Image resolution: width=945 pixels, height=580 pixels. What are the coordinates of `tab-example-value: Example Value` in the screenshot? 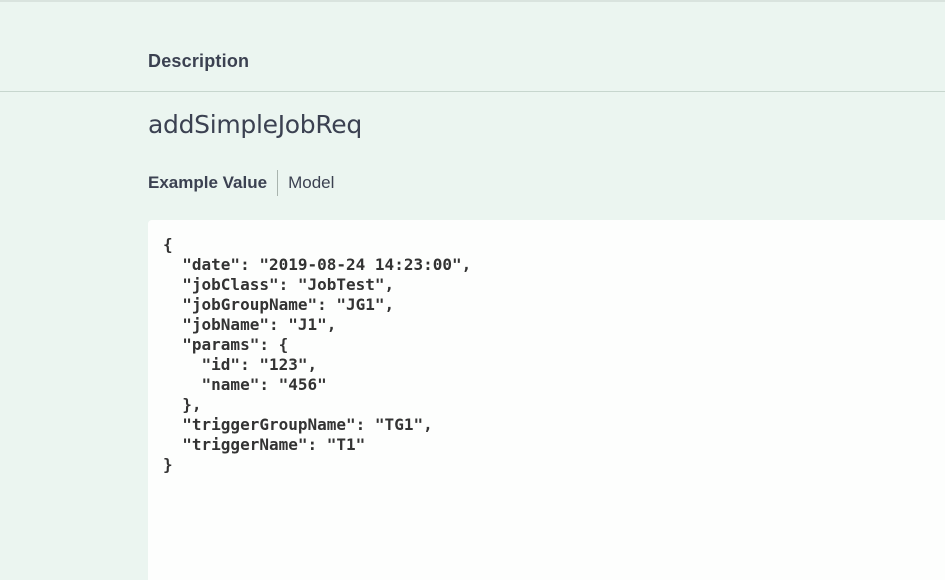 It's located at (212, 183).